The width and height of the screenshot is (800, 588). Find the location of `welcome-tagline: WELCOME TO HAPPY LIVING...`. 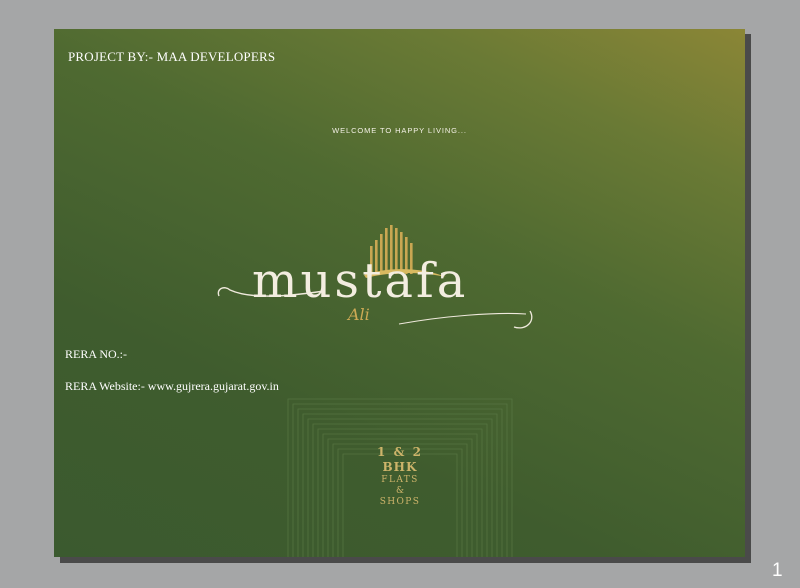

welcome-tagline: WELCOME TO HAPPY LIVING... is located at coordinates (399, 130).